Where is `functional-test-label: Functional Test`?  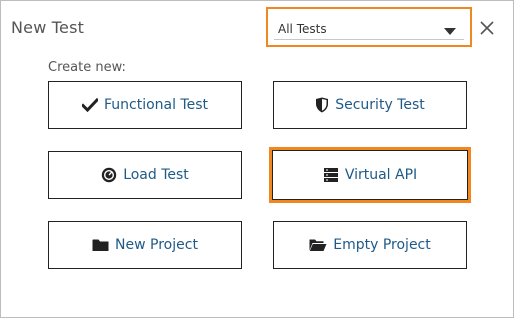 functional-test-label: Functional Test is located at coordinates (156, 105).